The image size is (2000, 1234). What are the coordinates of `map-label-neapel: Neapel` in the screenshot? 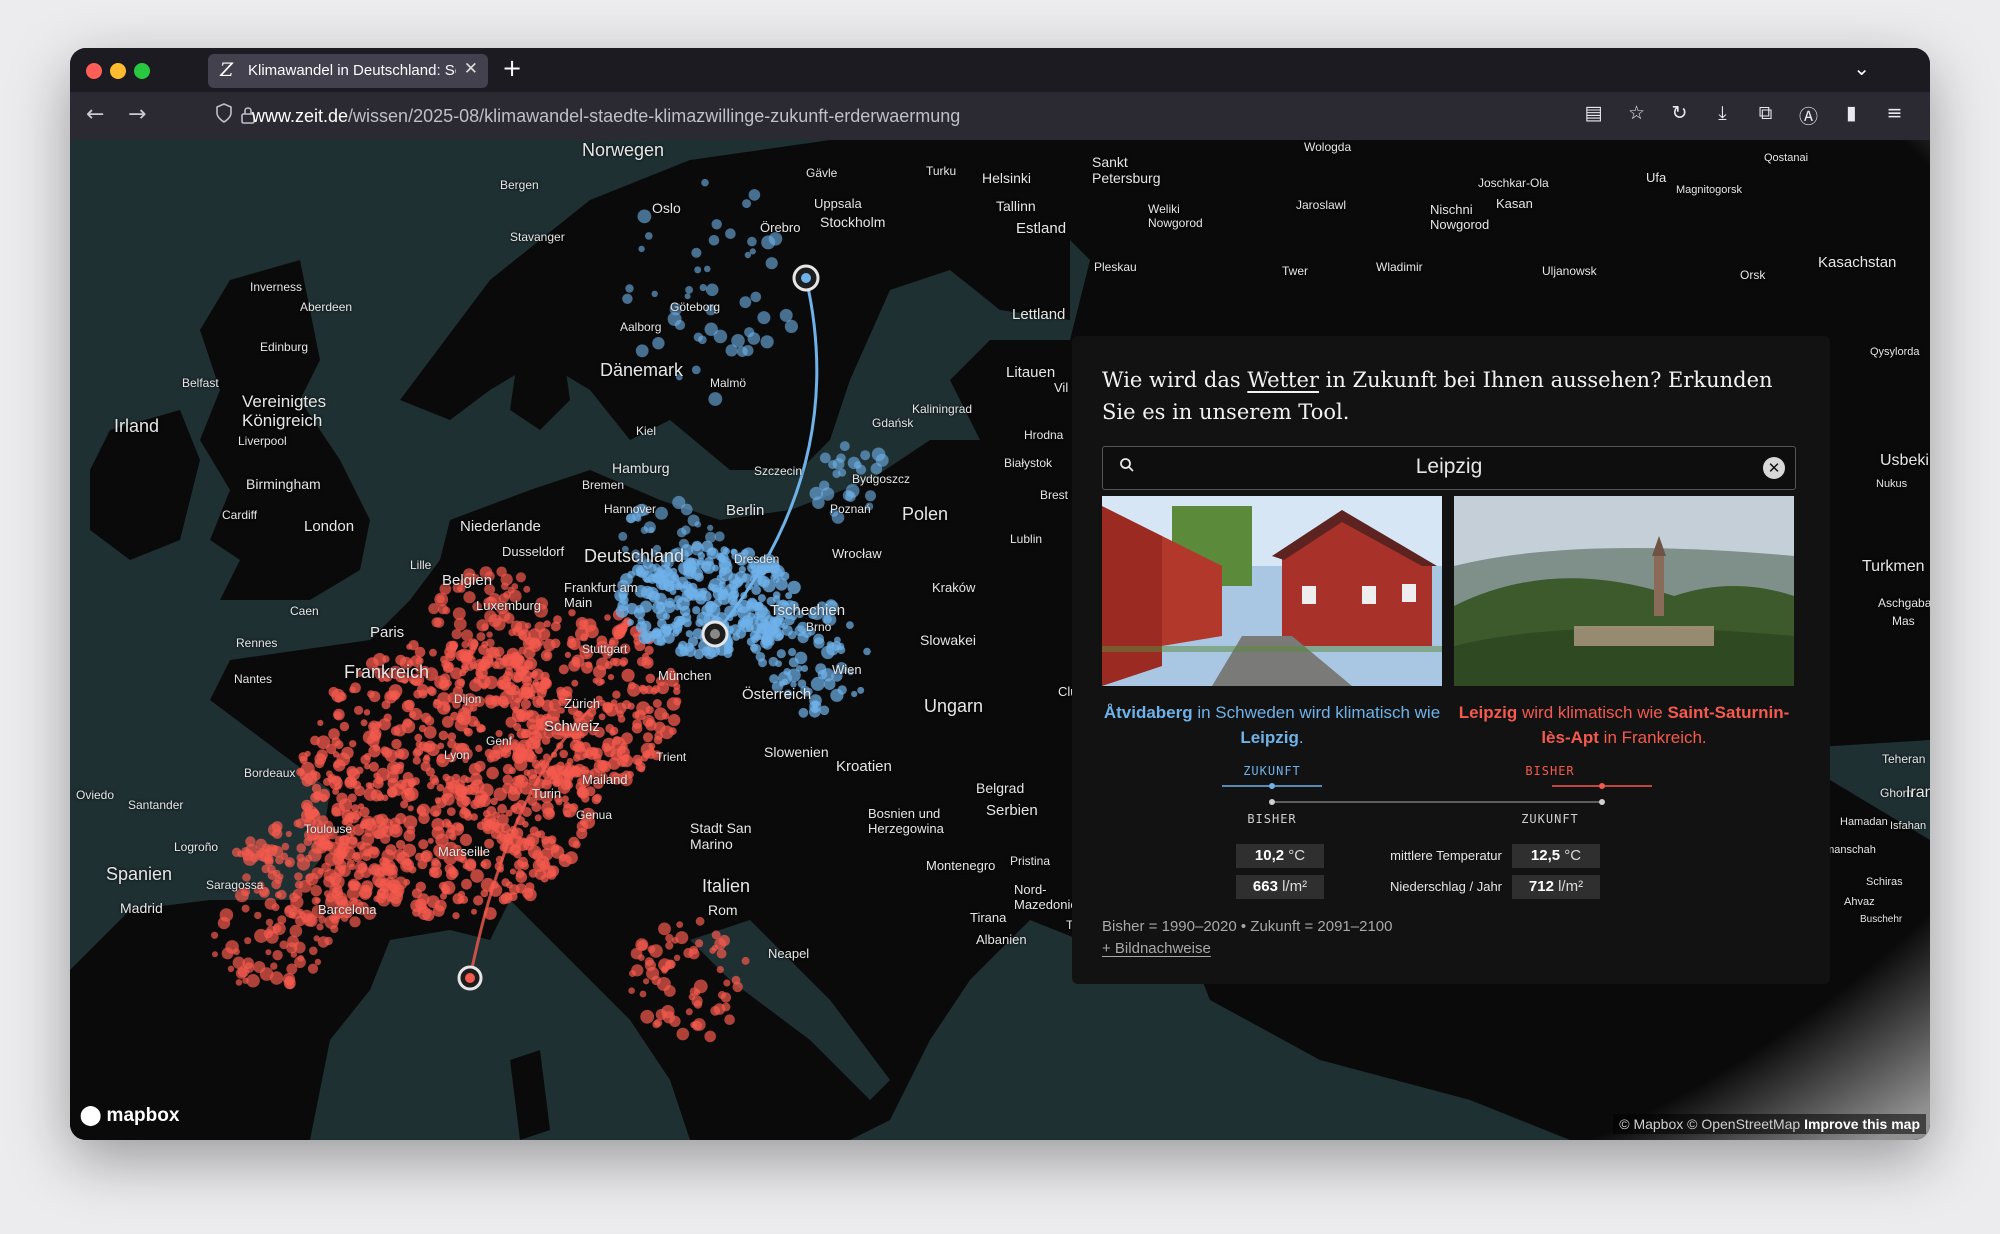 It's located at (789, 953).